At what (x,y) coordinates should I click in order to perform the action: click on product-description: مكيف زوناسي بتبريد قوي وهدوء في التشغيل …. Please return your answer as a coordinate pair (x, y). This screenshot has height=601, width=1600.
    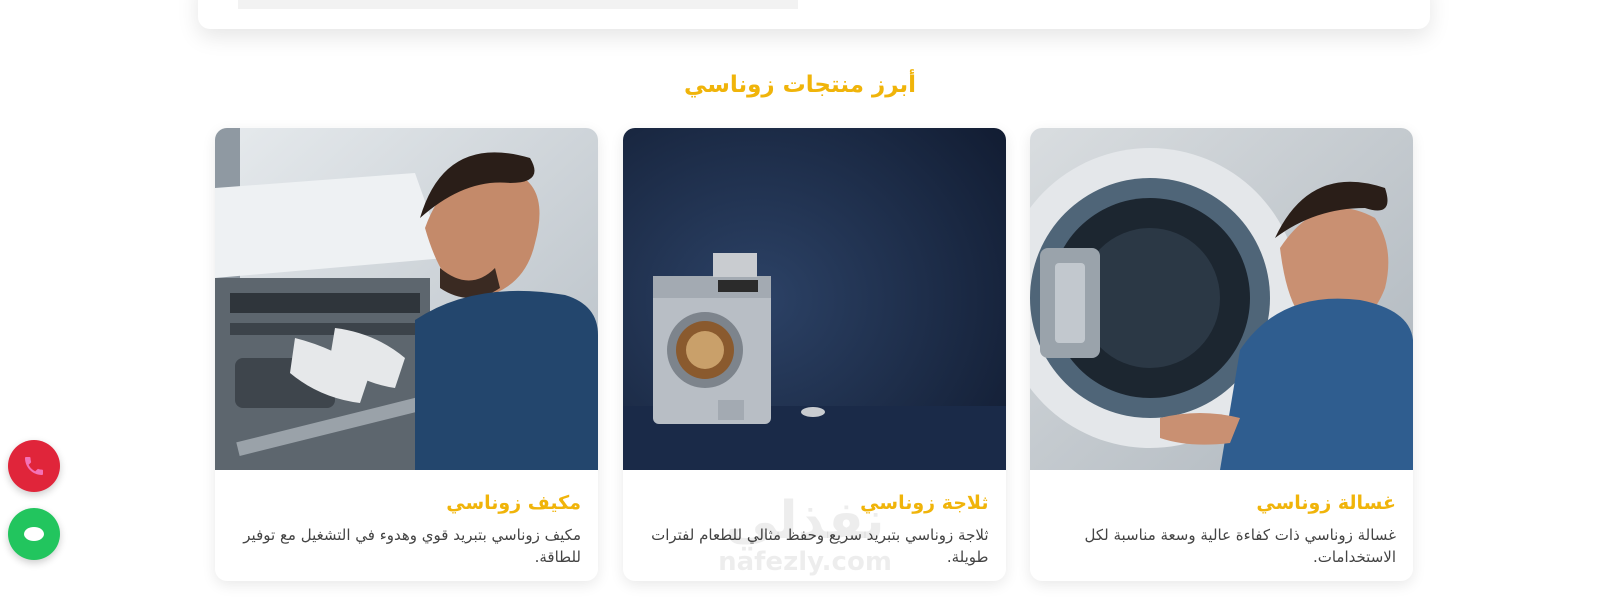
    Looking at the image, I should click on (412, 546).